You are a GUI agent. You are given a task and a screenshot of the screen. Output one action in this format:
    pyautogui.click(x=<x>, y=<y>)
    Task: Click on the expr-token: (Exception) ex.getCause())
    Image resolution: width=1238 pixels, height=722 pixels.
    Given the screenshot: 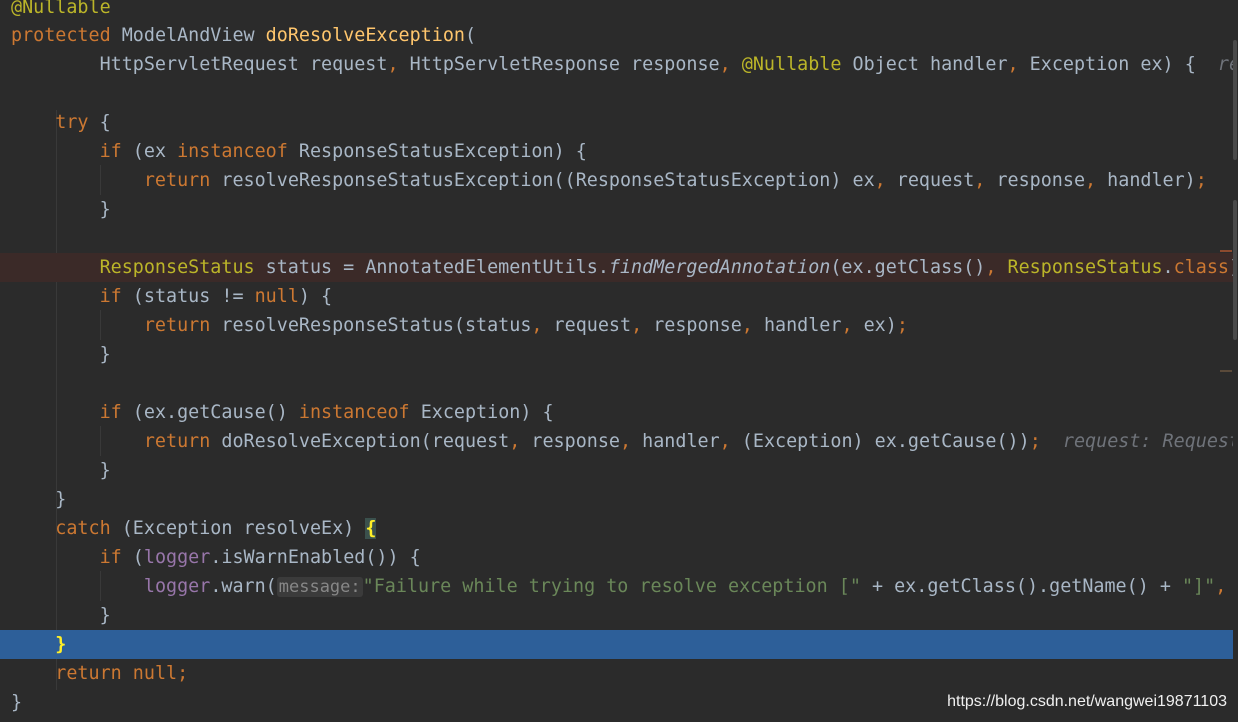 What is the action you would take?
    pyautogui.click(x=880, y=441)
    